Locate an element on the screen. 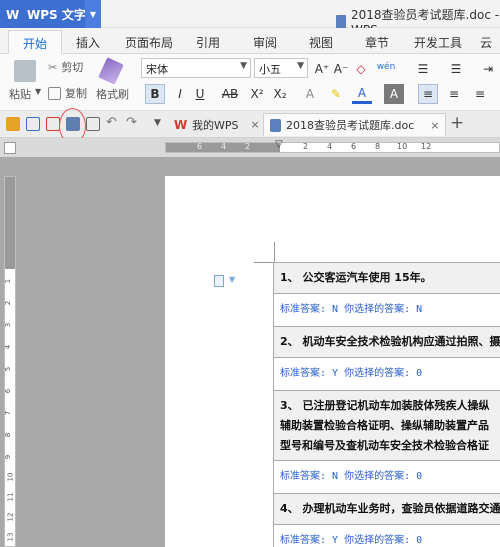 This screenshot has width=500, height=547. clear-format-icon: ◇ is located at coordinates (361, 69).